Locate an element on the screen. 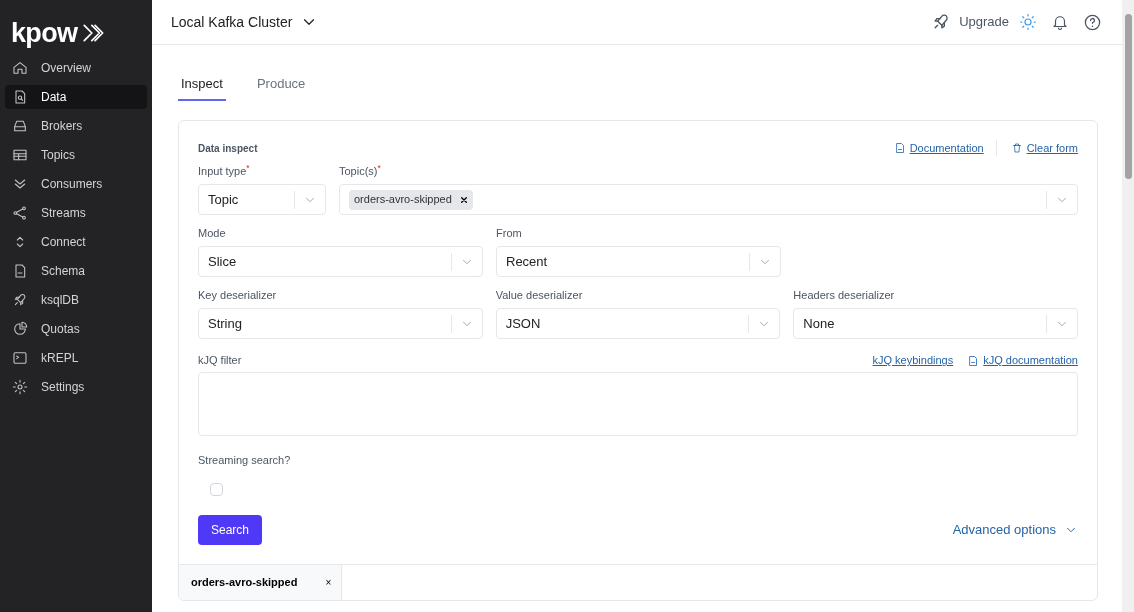 Image resolution: width=1134 pixels, height=612 pixels. field-label: Mode is located at coordinates (212, 233).